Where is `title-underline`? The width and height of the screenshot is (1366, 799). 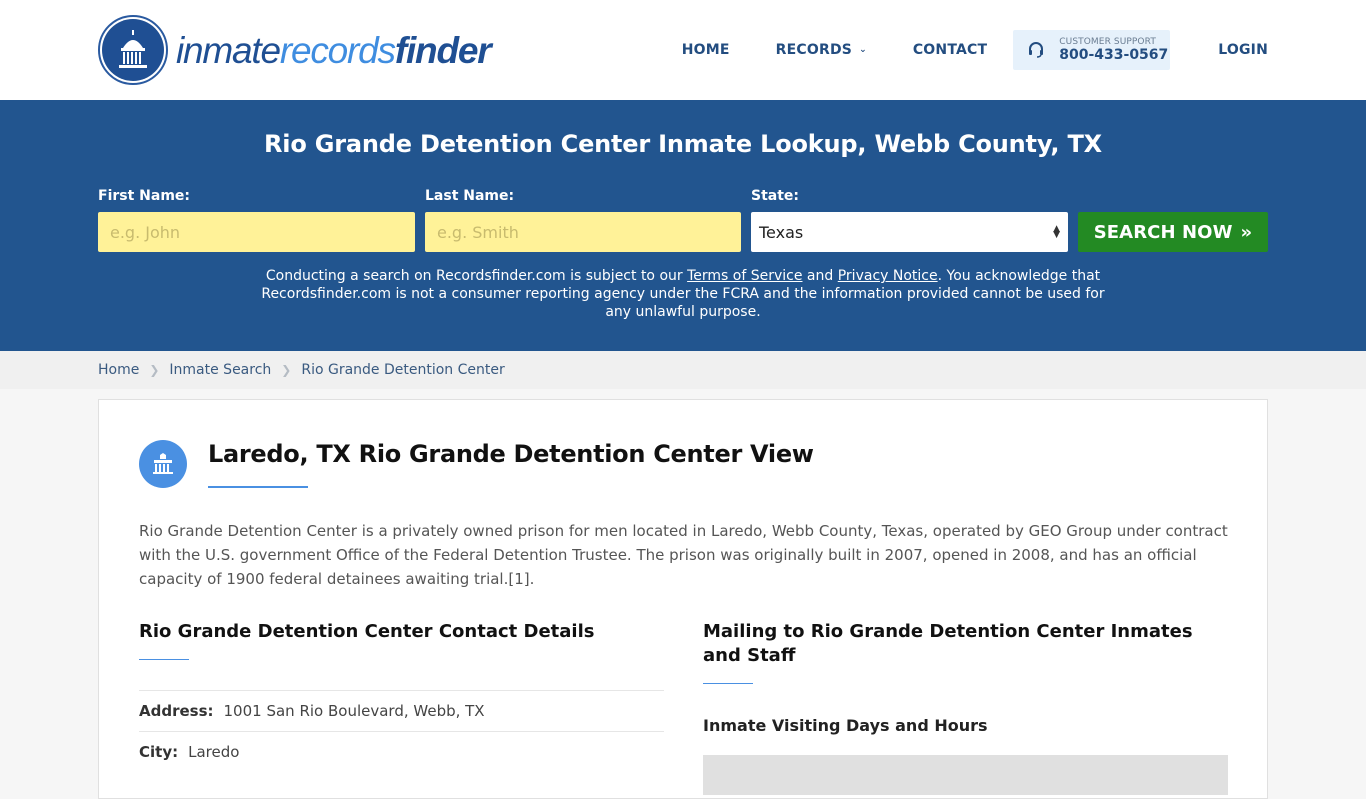
title-underline is located at coordinates (258, 487).